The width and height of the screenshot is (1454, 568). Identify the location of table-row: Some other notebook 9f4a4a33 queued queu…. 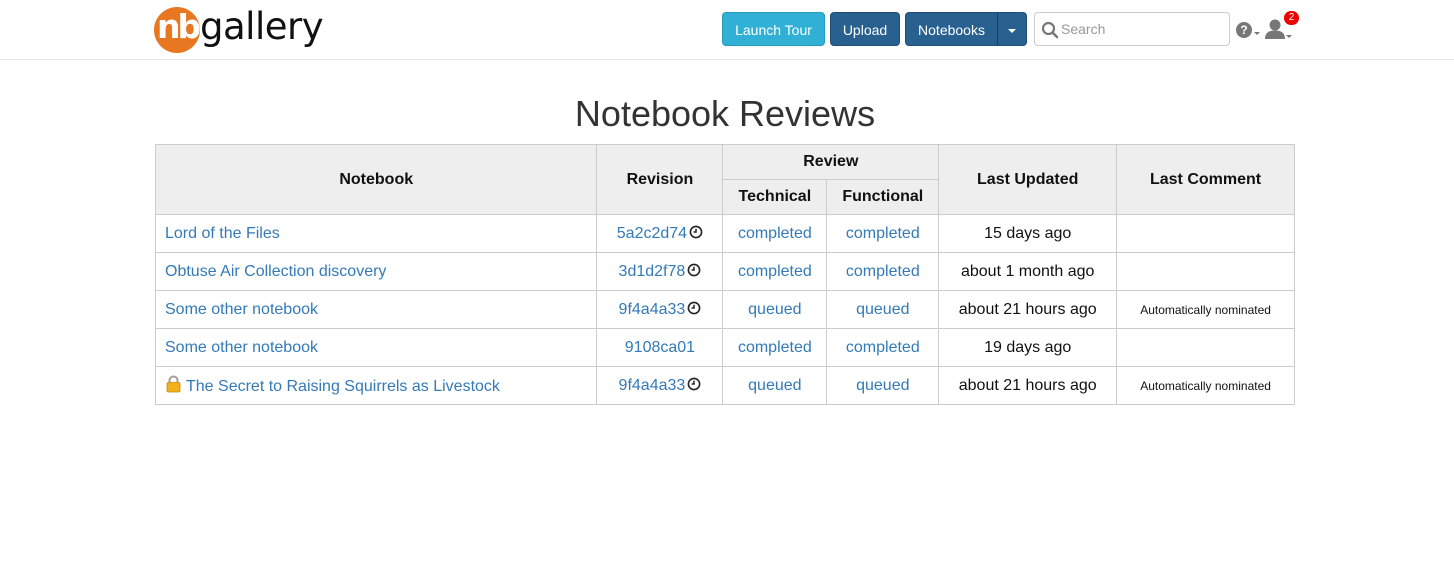
(724, 309).